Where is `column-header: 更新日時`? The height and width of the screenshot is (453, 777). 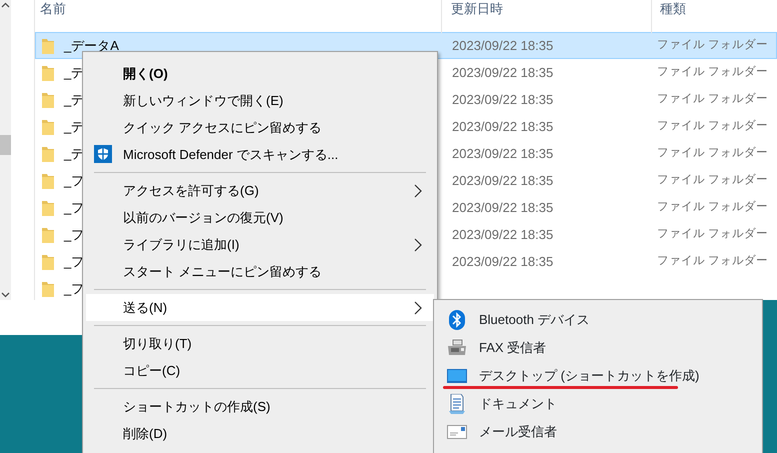 column-header: 更新日時 is located at coordinates (477, 8).